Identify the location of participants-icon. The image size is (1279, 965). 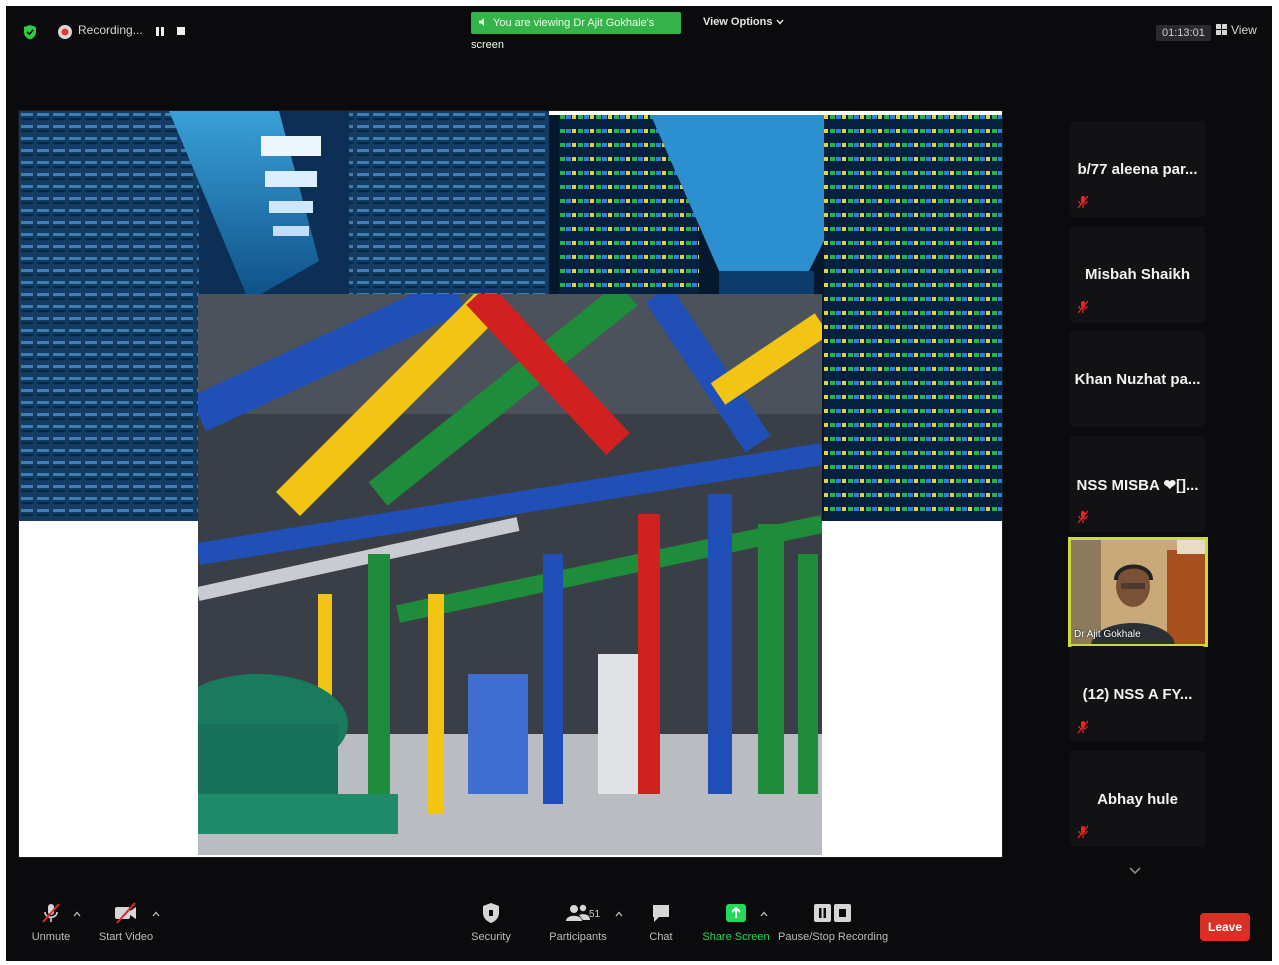
(578, 912).